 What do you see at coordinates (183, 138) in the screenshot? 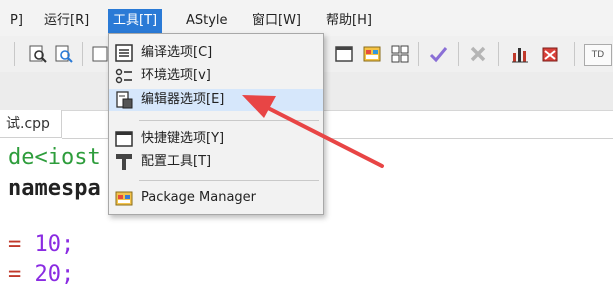
I see `menu-item-label: 快捷键选项[Y]` at bounding box center [183, 138].